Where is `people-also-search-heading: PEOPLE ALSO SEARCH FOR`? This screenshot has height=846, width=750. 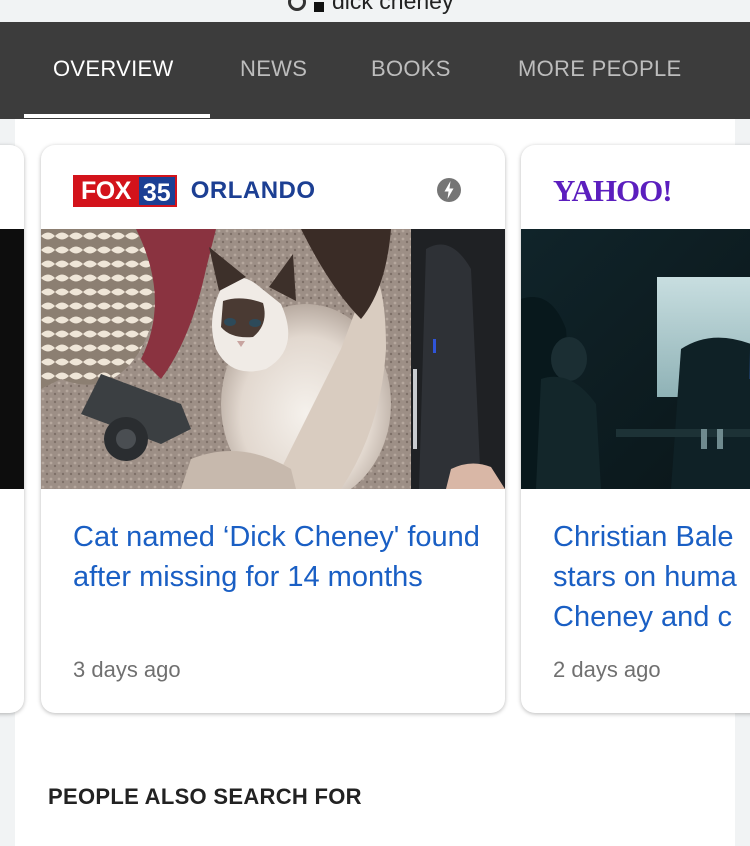 people-also-search-heading: PEOPLE ALSO SEARCH FOR is located at coordinates (205, 796).